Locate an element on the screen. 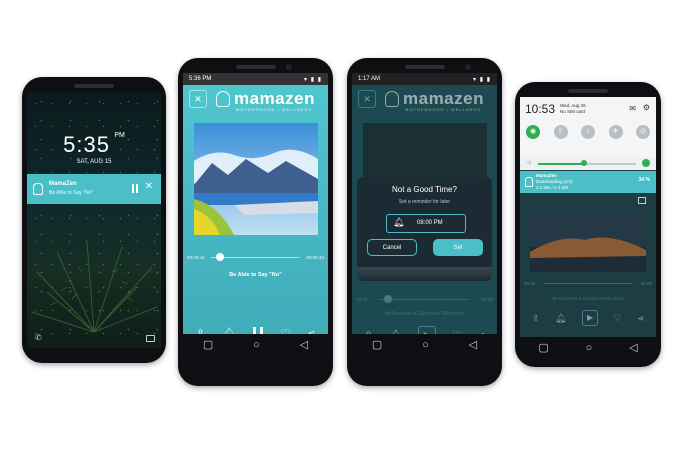 This screenshot has width=682, height=459. clock-ampm: PM is located at coordinates (119, 135).